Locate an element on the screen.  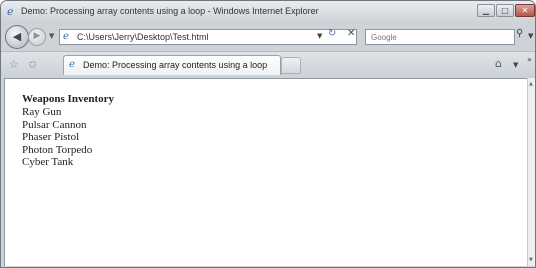
search-icon: ⚲ is located at coordinates (519, 33).